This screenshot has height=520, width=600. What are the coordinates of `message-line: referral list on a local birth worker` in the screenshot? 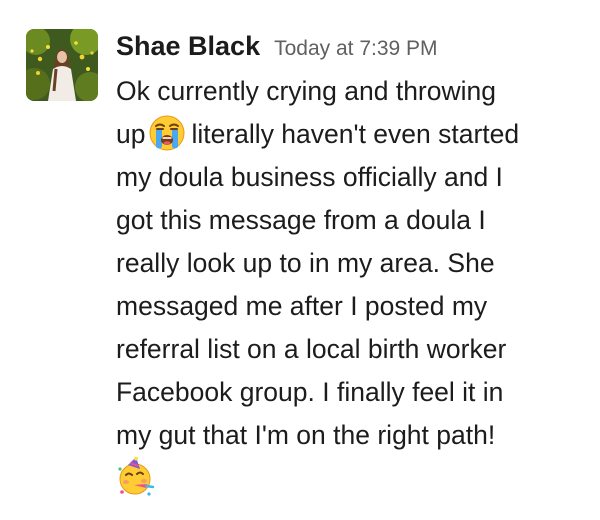 It's located at (311, 349).